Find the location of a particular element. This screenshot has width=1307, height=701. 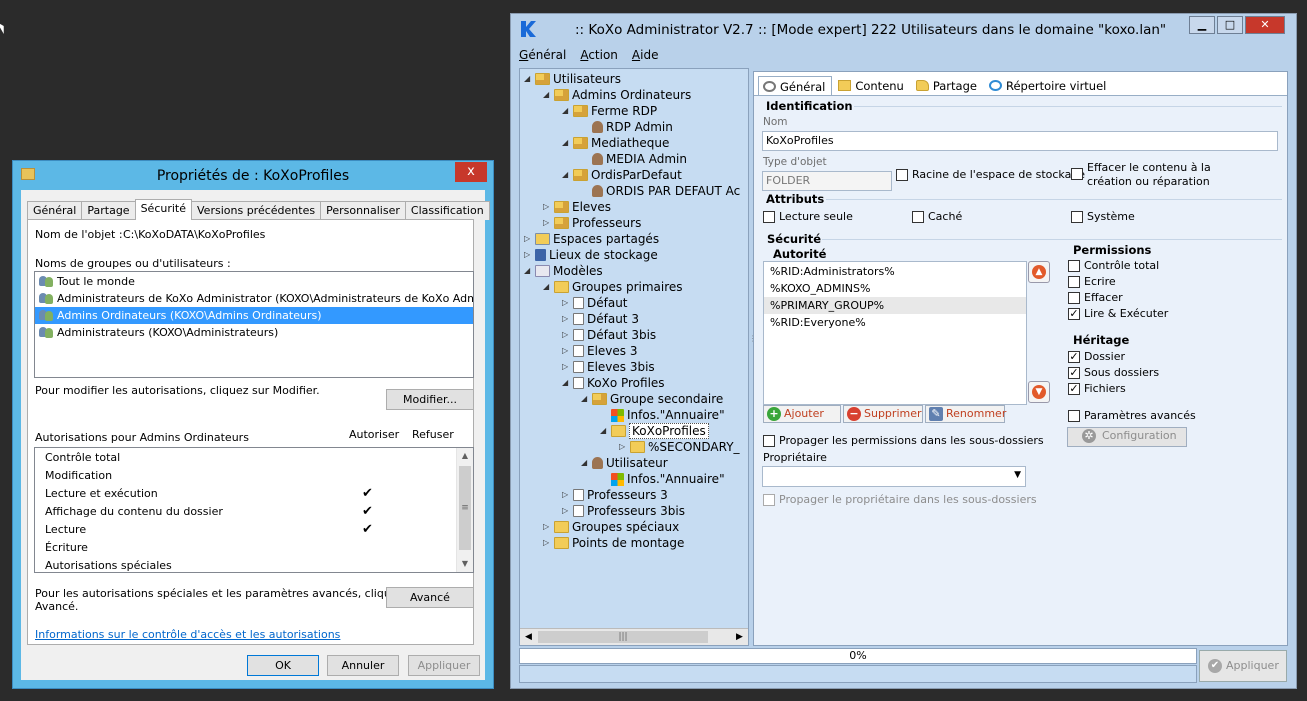

lecture-seule-checkbox: Lecture seule is located at coordinates (808, 217).